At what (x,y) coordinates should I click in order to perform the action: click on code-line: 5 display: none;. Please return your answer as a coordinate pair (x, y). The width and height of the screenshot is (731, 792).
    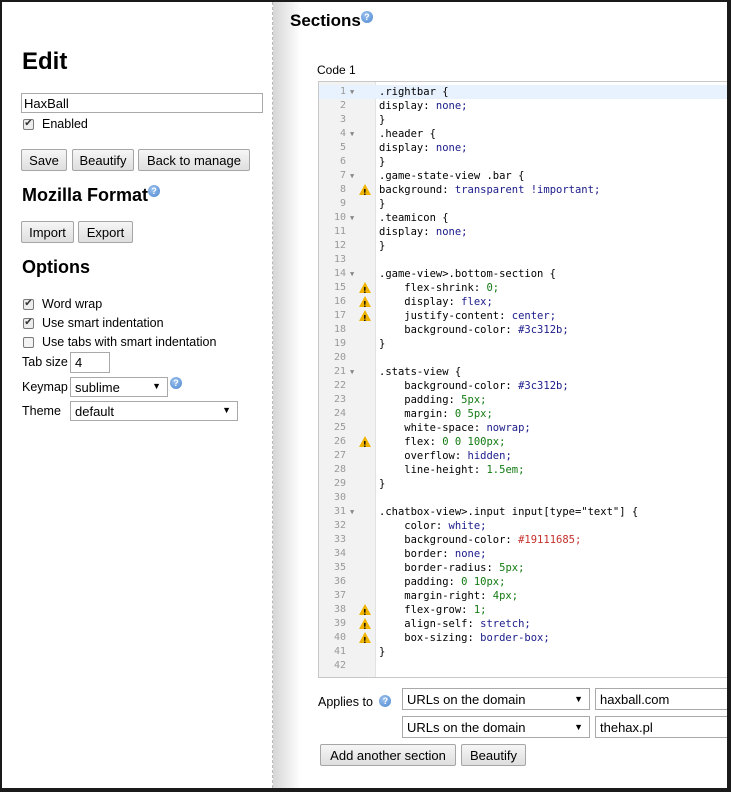
    Looking at the image, I should click on (523, 148).